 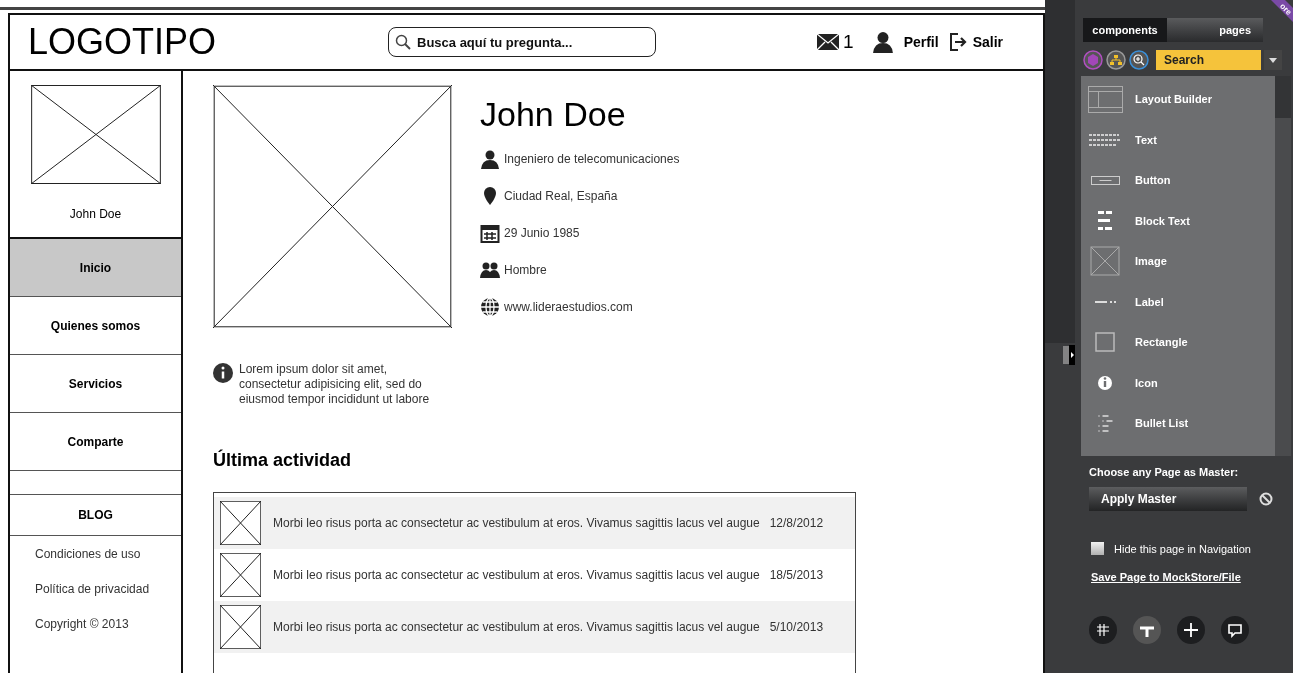 I want to click on checkbox, so click(x=1097, y=549).